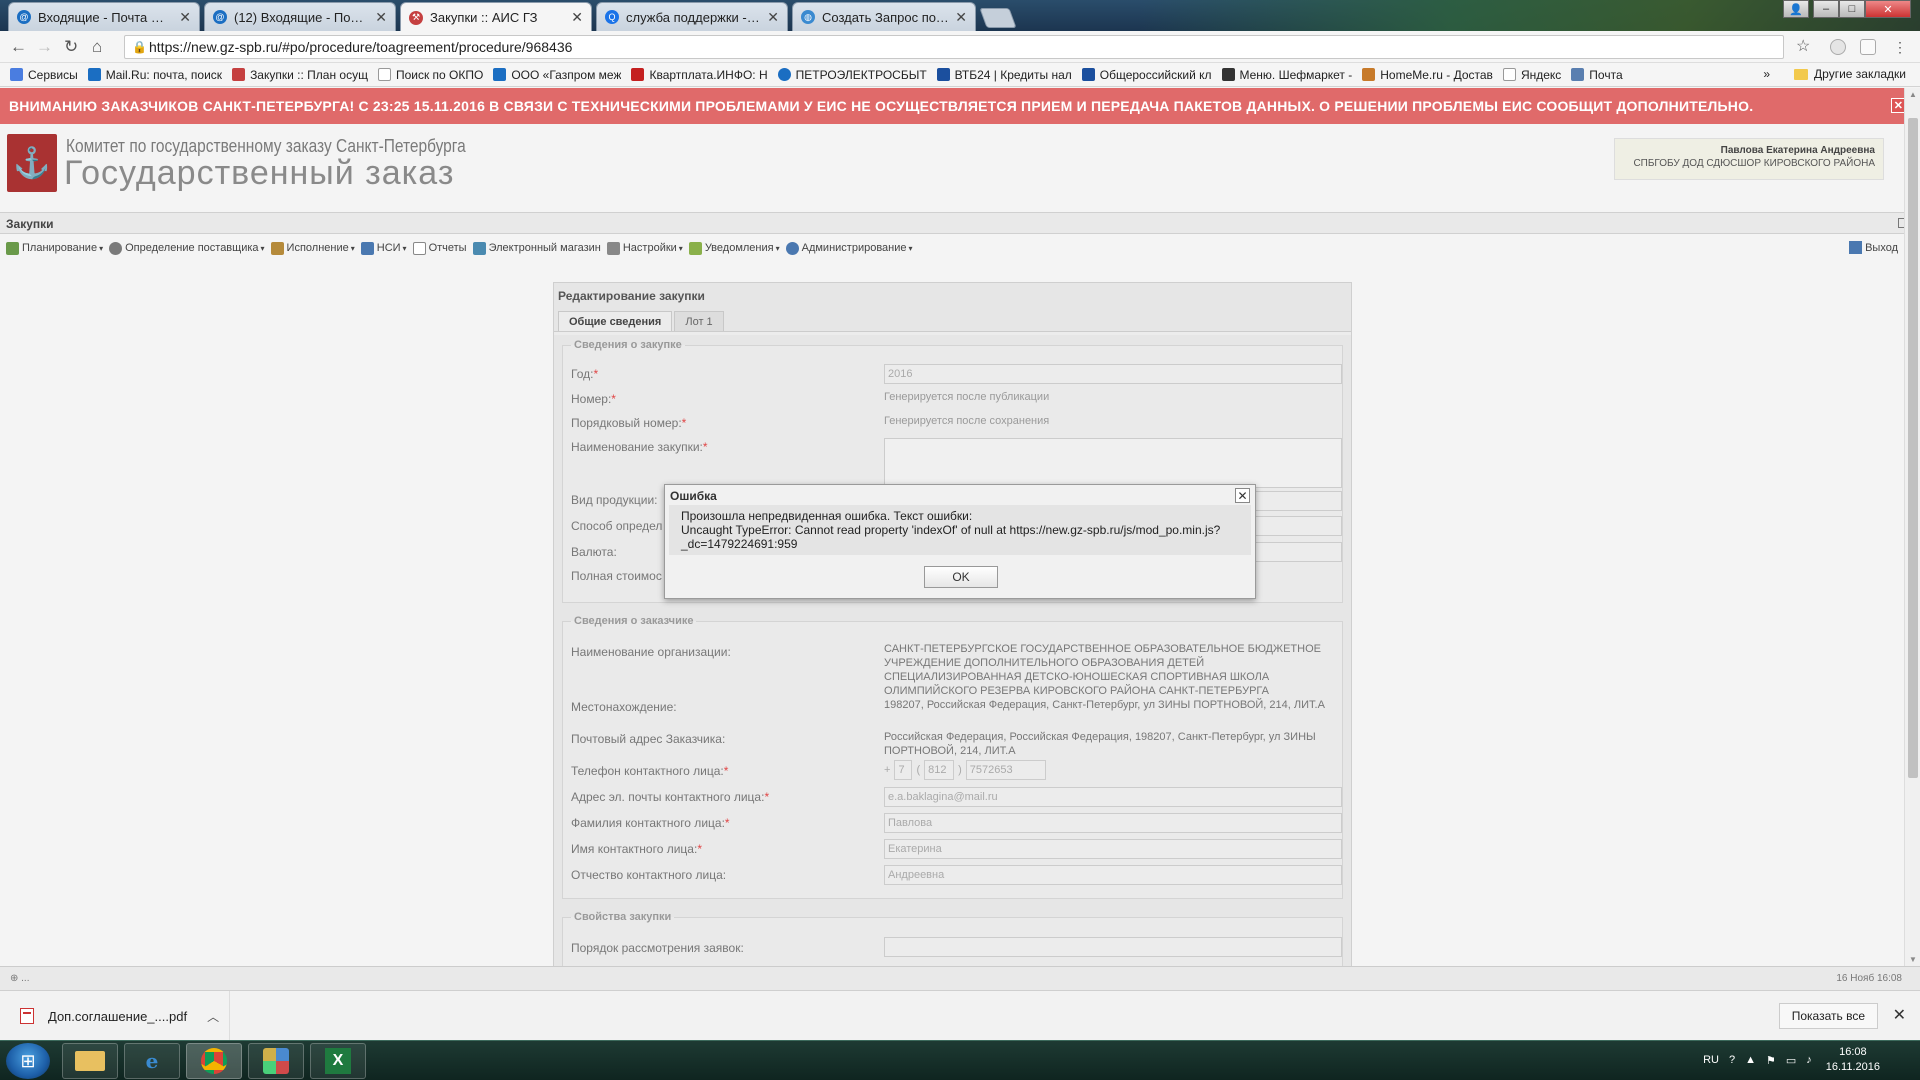 The height and width of the screenshot is (1080, 1920). Describe the element at coordinates (692, 16) in the screenshot. I see `browser-tab-support-search: Q служба поддержки - 20 ✕` at that location.